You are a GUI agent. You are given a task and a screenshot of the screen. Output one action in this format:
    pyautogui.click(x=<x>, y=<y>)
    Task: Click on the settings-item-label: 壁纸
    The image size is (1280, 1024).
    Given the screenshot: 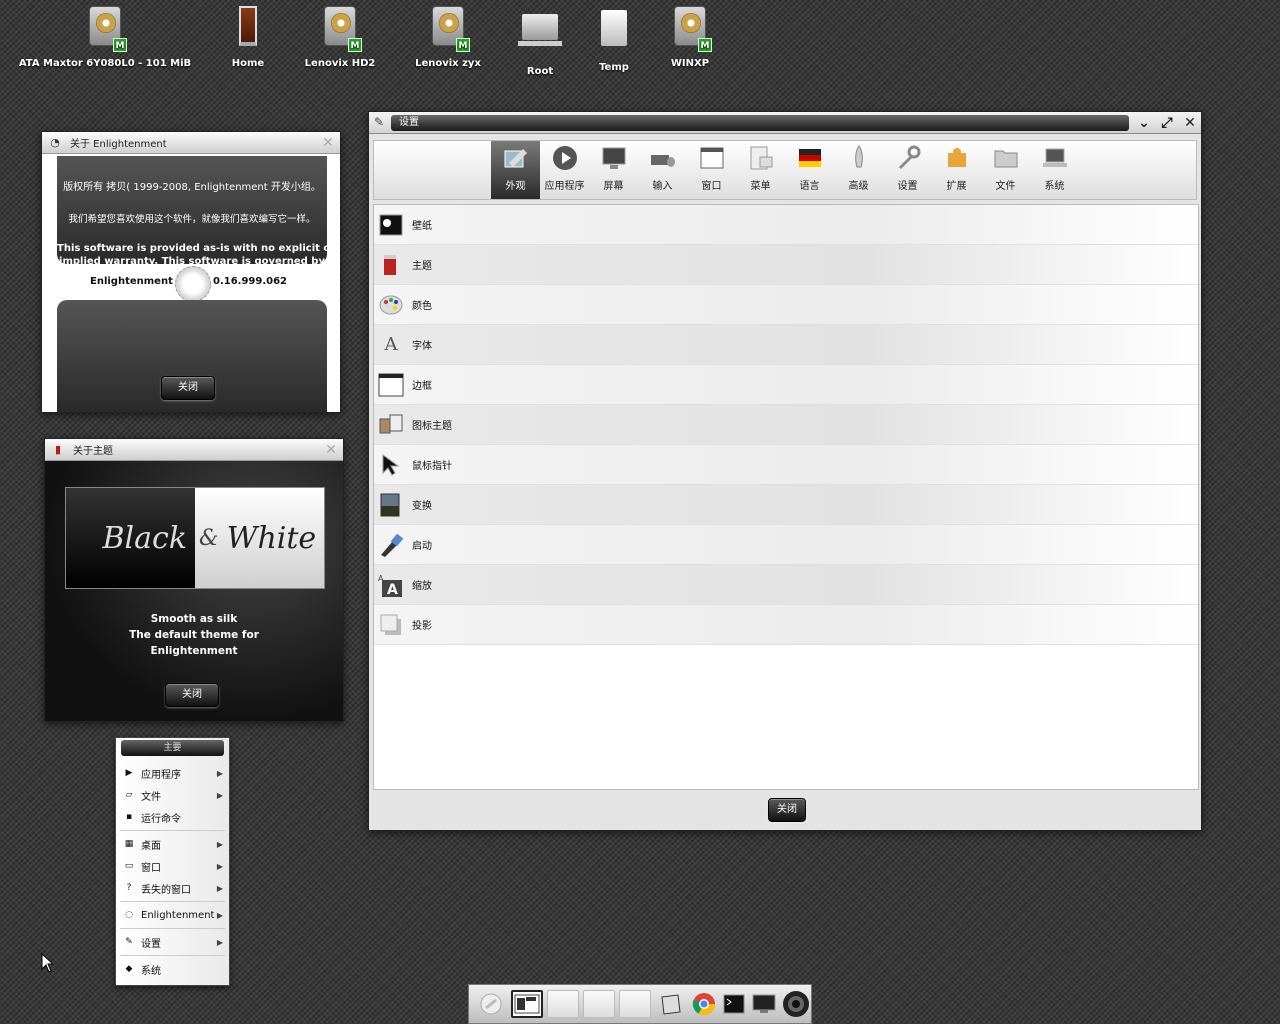 What is the action you would take?
    pyautogui.click(x=422, y=226)
    